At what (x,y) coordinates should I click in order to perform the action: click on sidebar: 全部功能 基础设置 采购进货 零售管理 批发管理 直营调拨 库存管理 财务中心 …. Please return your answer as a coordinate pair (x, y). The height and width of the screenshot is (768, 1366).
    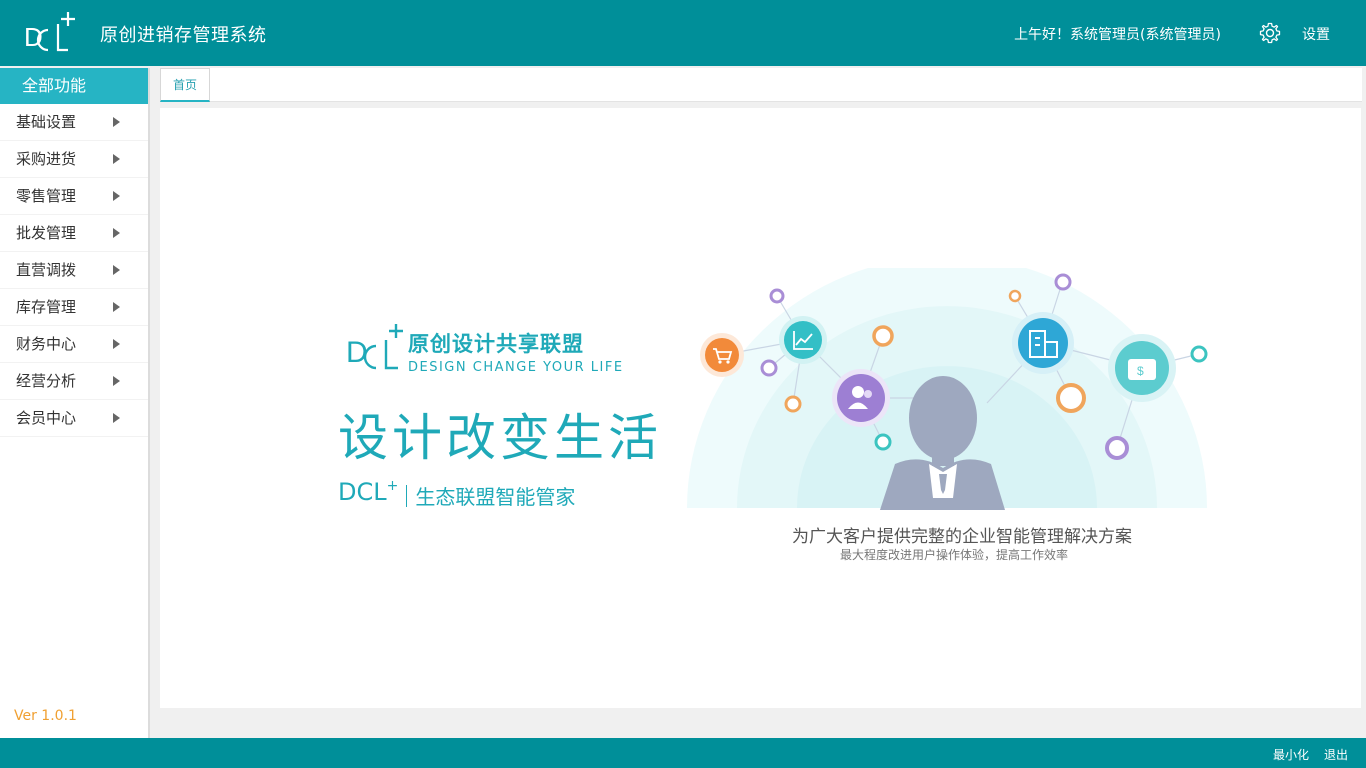
    Looking at the image, I should click on (75, 403).